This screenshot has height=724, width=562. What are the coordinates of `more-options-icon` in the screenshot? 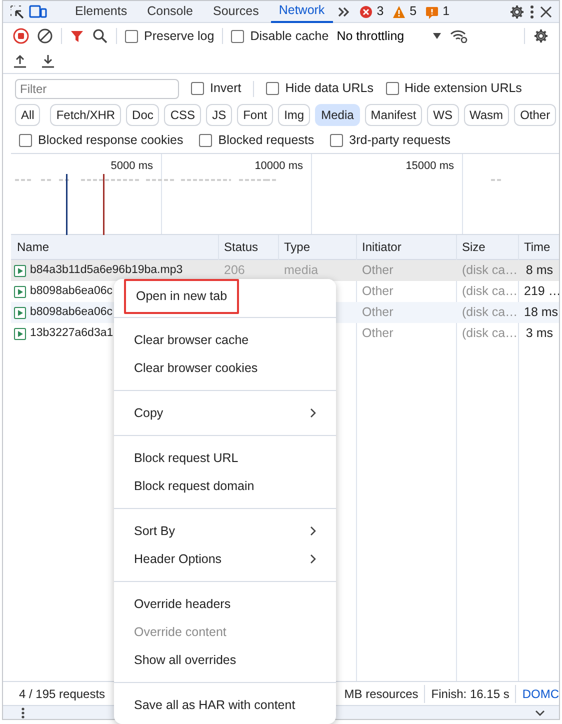 It's located at (532, 12).